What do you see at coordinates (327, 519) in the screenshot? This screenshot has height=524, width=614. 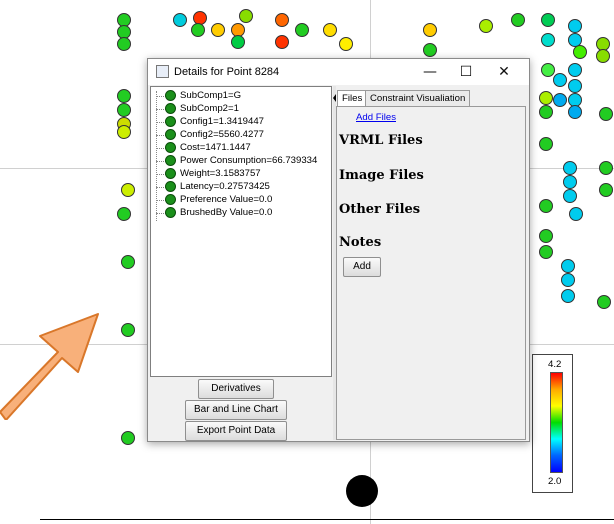 I see `x-axis-line` at bounding box center [327, 519].